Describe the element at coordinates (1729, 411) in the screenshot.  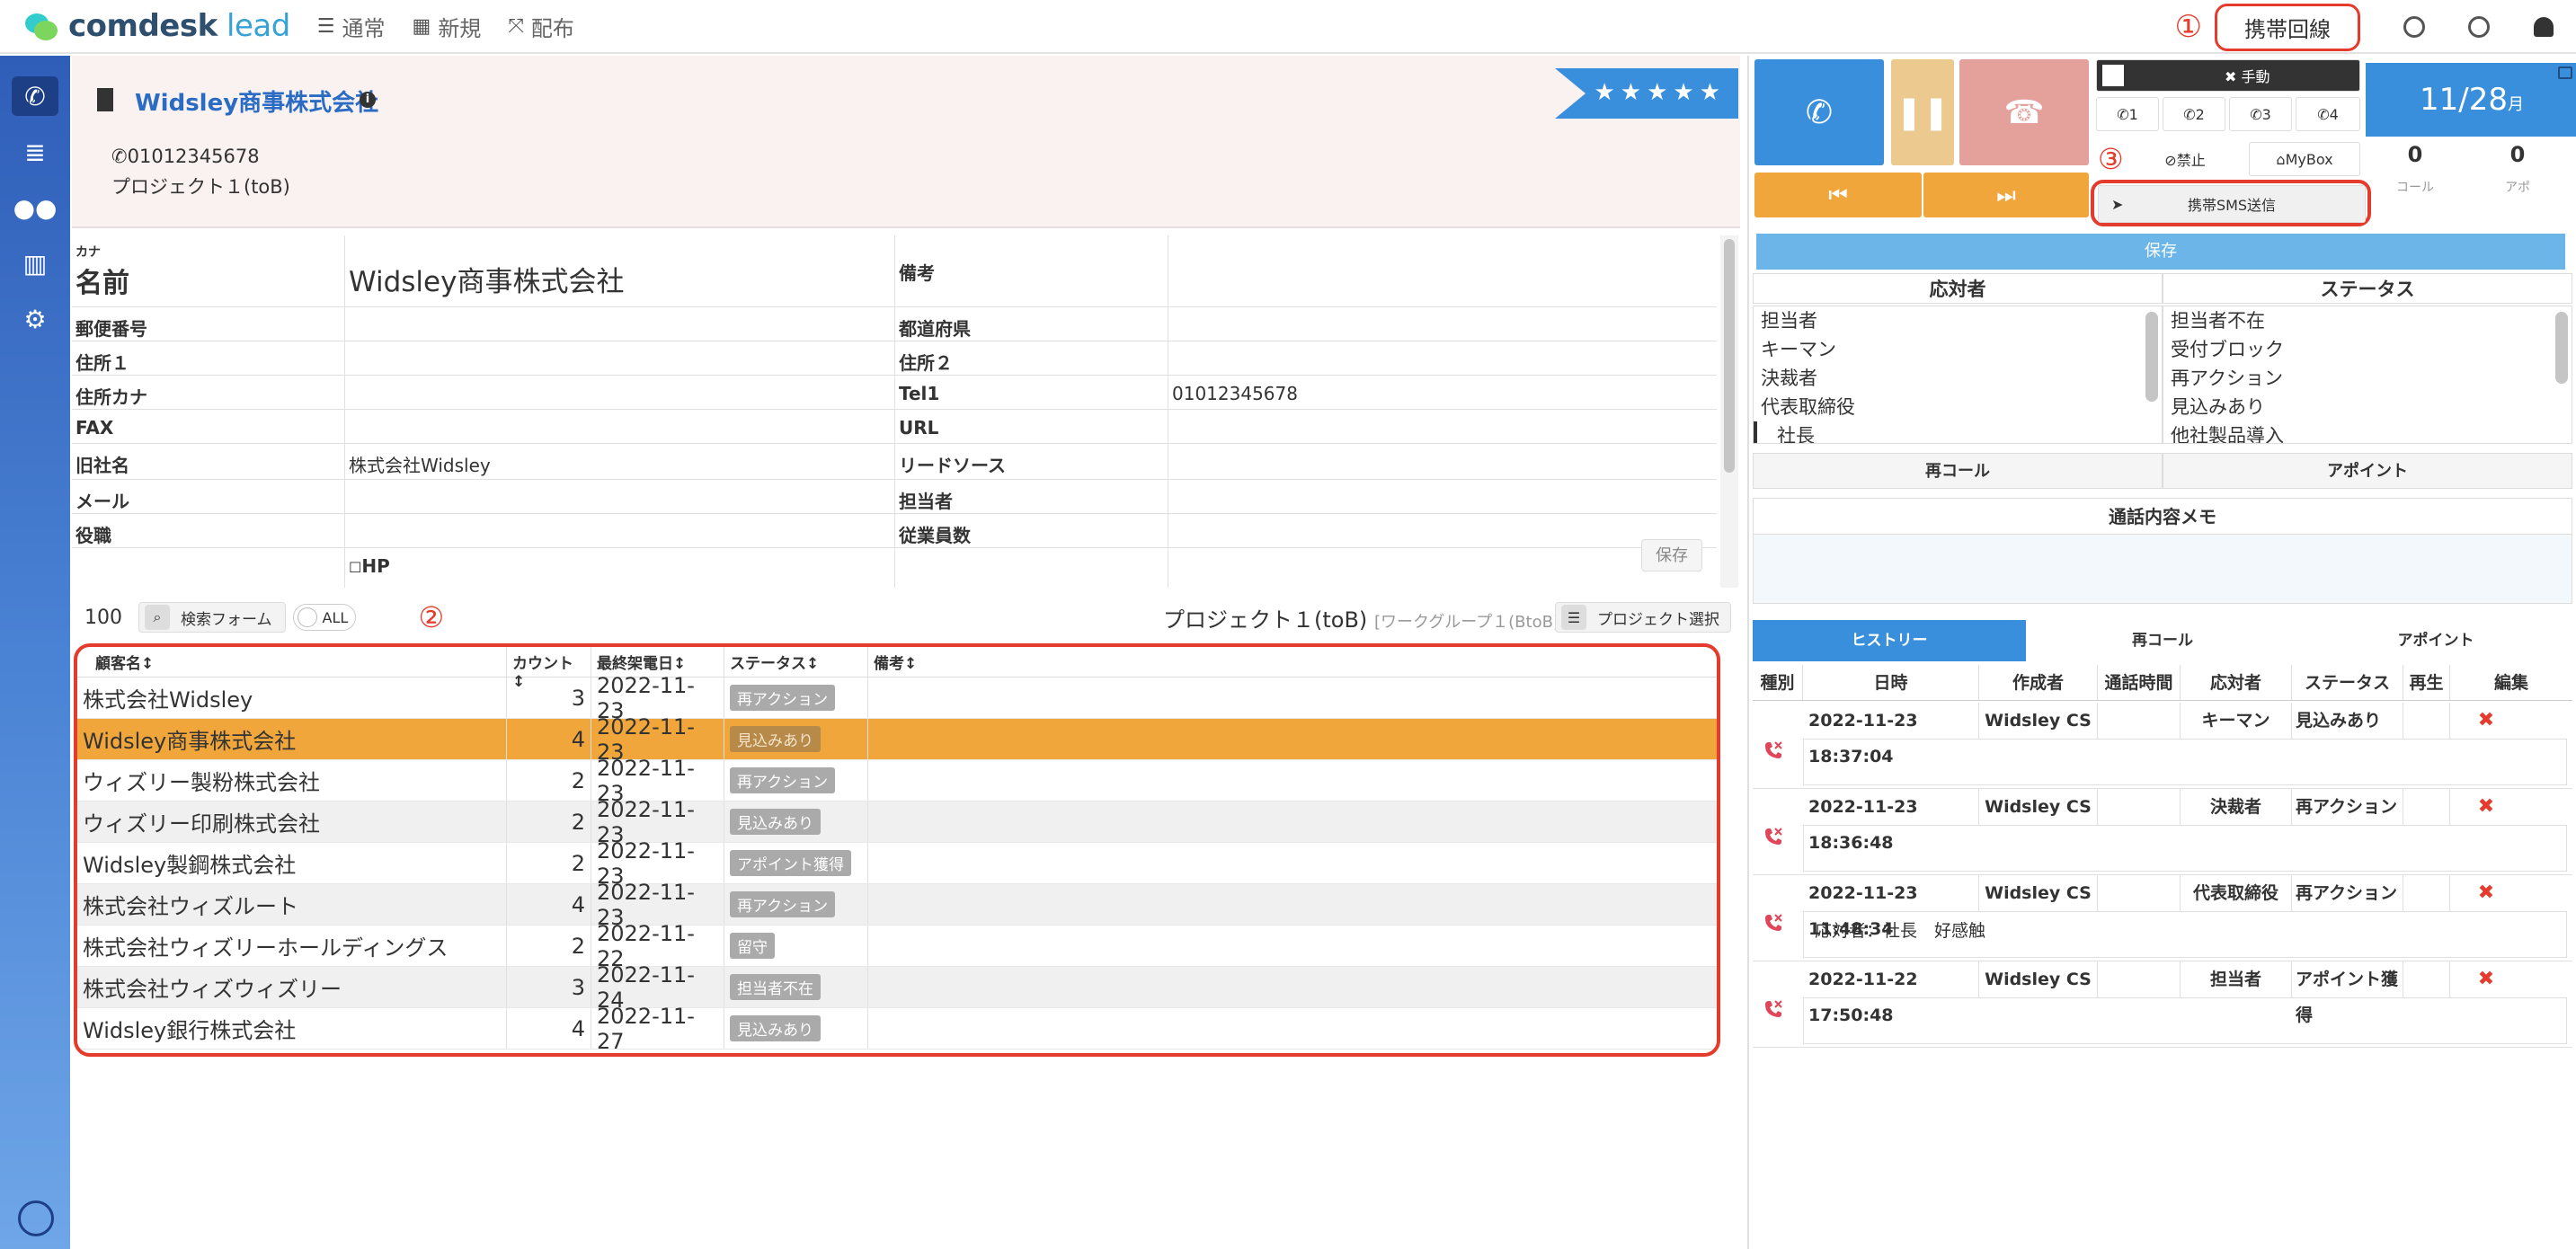
I see `form-scrollbar` at that location.